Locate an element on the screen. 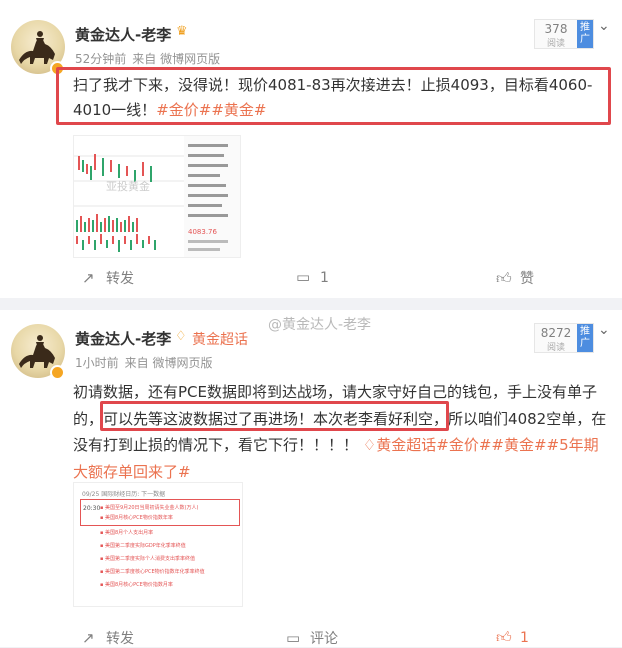  post-meta: 1小时前 来自 微博网页版 is located at coordinates (146, 362).